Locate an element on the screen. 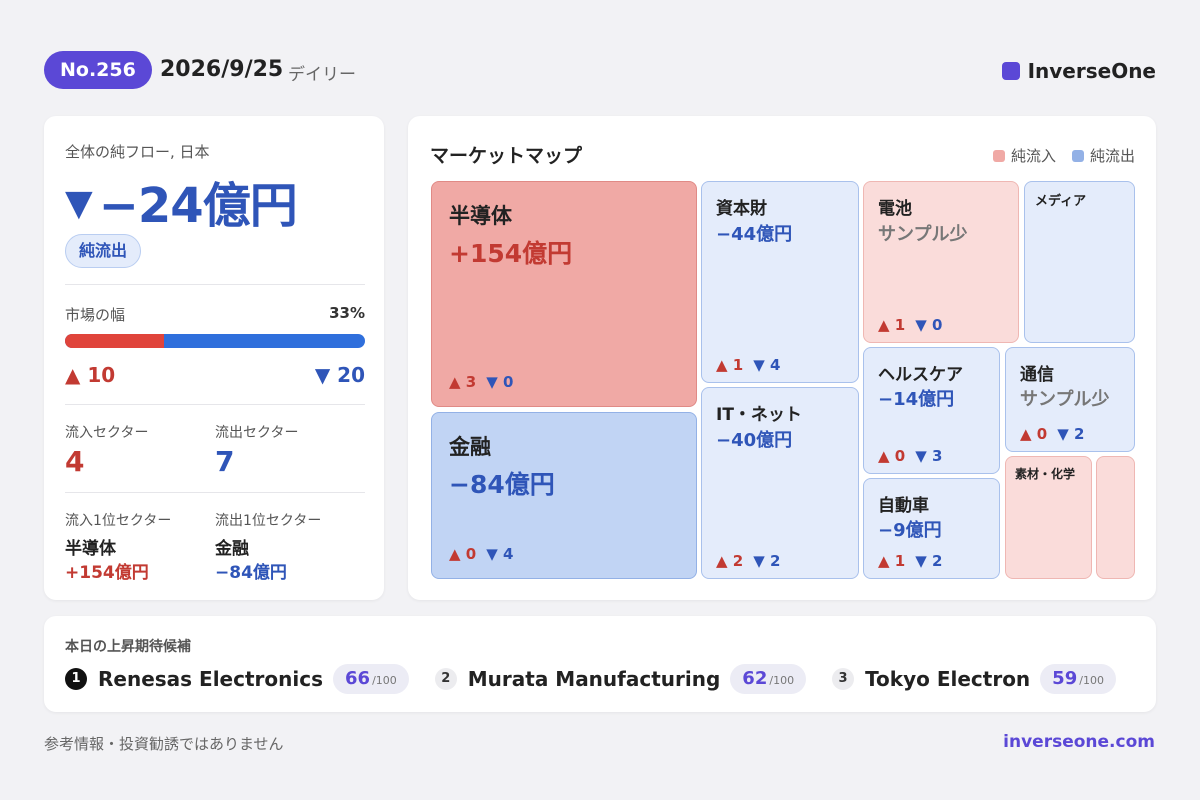  brand-name: InverseOne is located at coordinates (1091, 71).